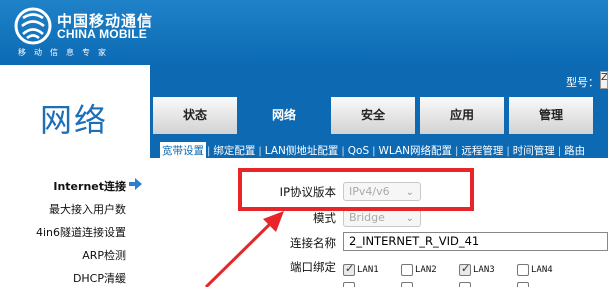 The height and width of the screenshot is (287, 608). Describe the element at coordinates (81, 232) in the screenshot. I see `left-menu-4in6-tunnel: 4in6隧道连接设置` at that location.